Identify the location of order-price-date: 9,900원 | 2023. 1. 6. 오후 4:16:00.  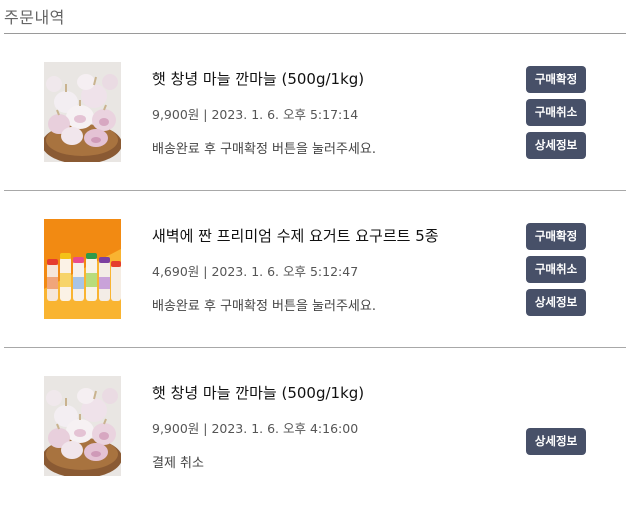
(255, 428).